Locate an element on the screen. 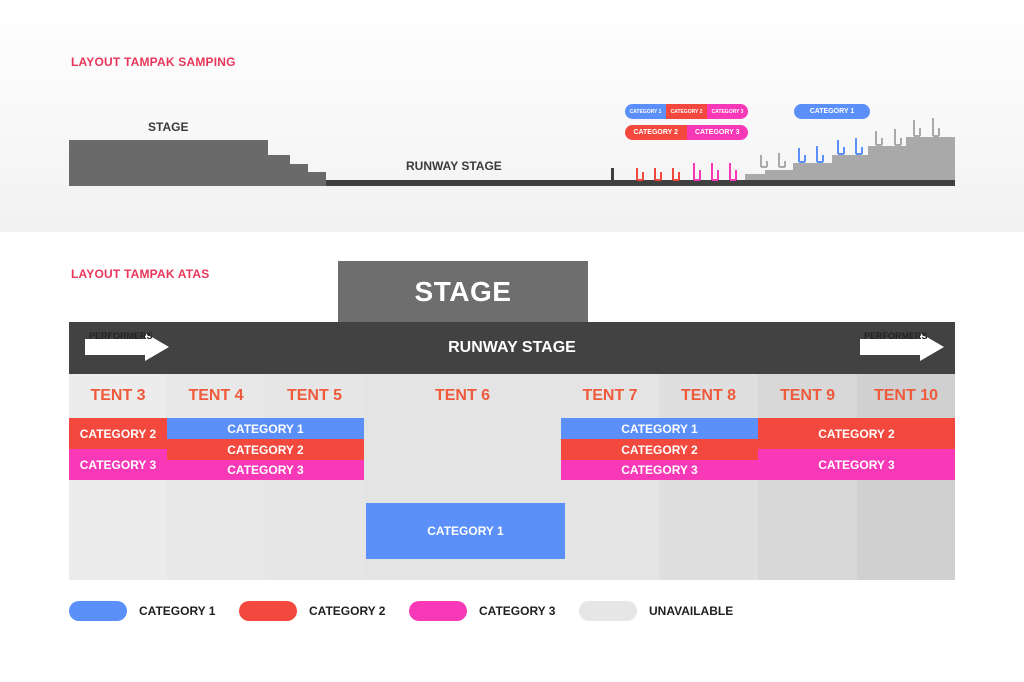 This screenshot has height=682, width=1024. tent78-category-2: CATEGORY 2 is located at coordinates (659, 449).